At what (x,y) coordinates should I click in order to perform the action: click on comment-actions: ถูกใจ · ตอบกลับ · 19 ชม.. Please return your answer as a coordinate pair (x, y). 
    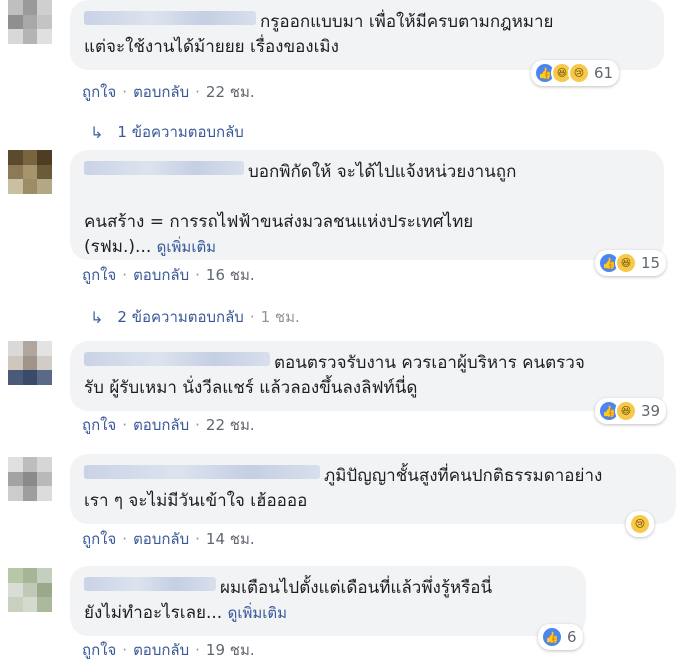
    Looking at the image, I should click on (168, 650).